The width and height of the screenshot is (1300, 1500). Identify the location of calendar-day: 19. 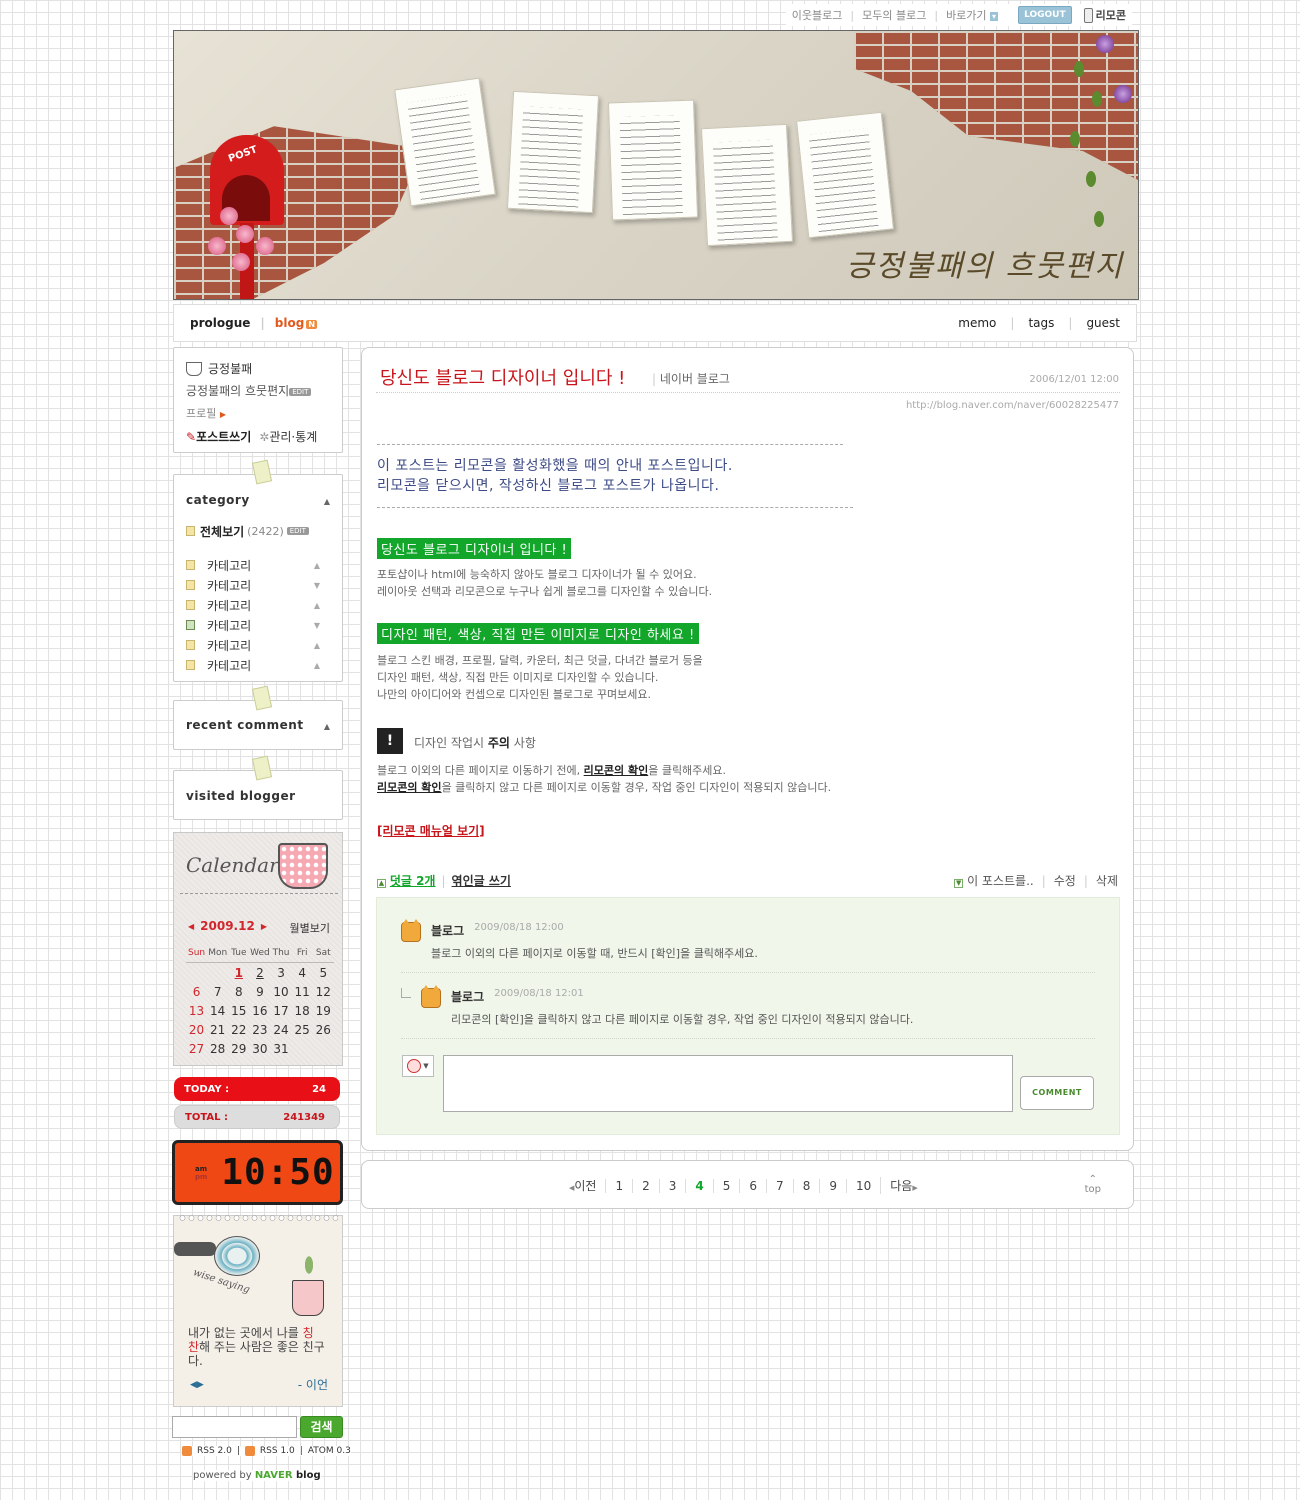
(323, 1011).